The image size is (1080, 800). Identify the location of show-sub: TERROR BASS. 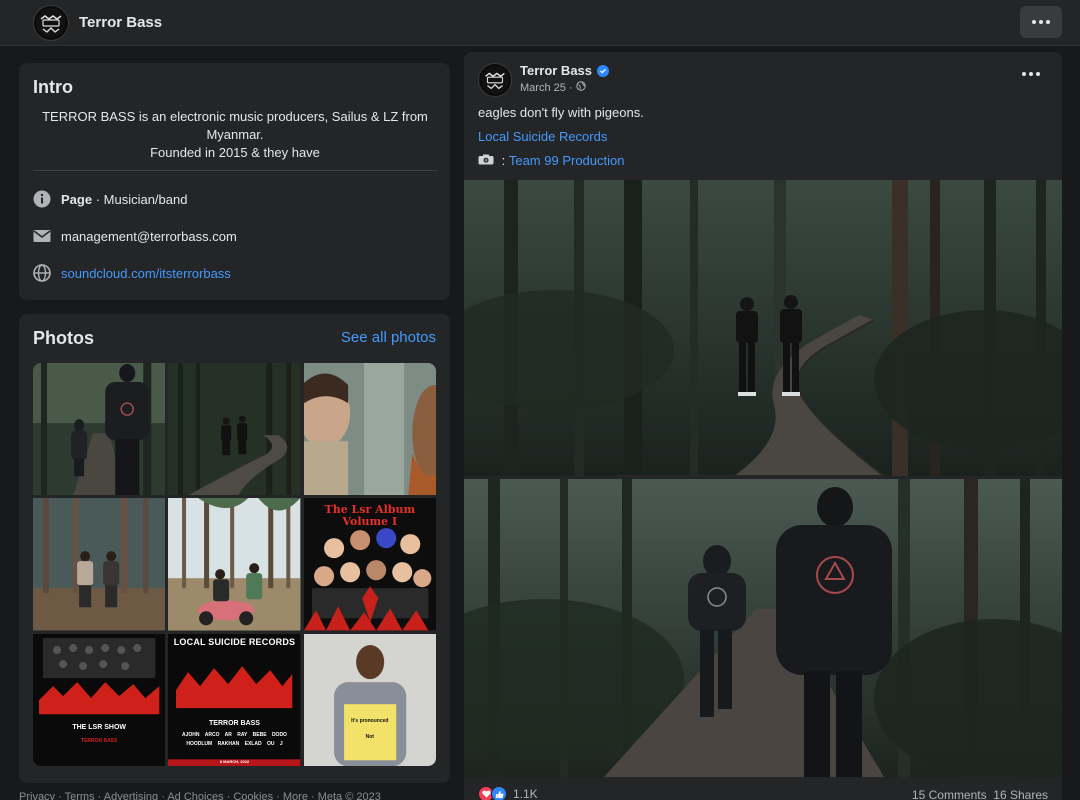
(99, 740).